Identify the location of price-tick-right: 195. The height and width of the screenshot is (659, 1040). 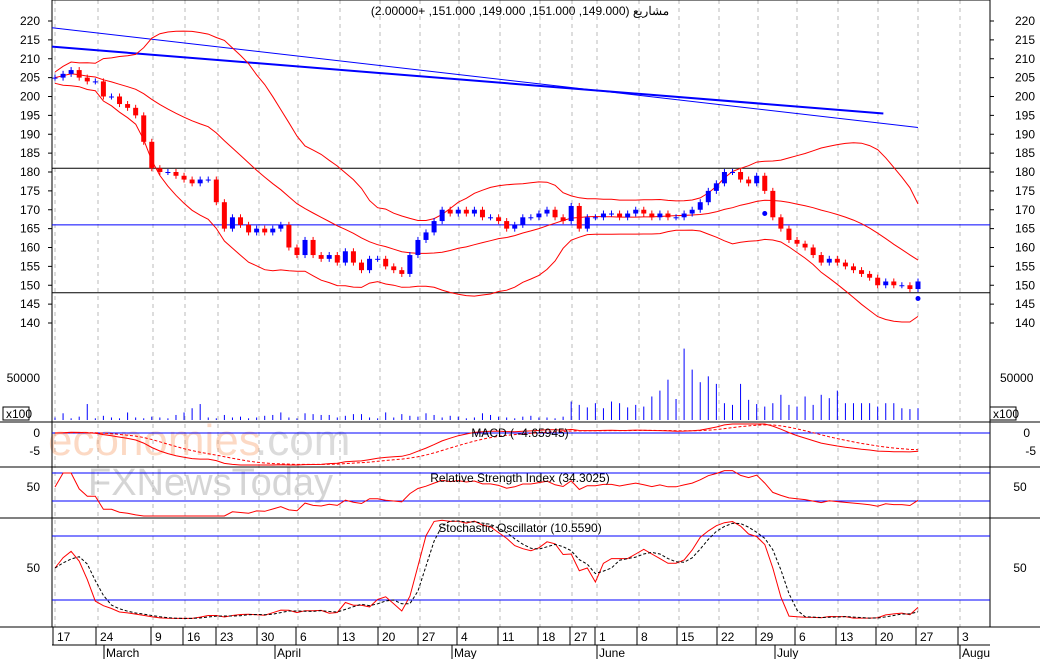
(1025, 115).